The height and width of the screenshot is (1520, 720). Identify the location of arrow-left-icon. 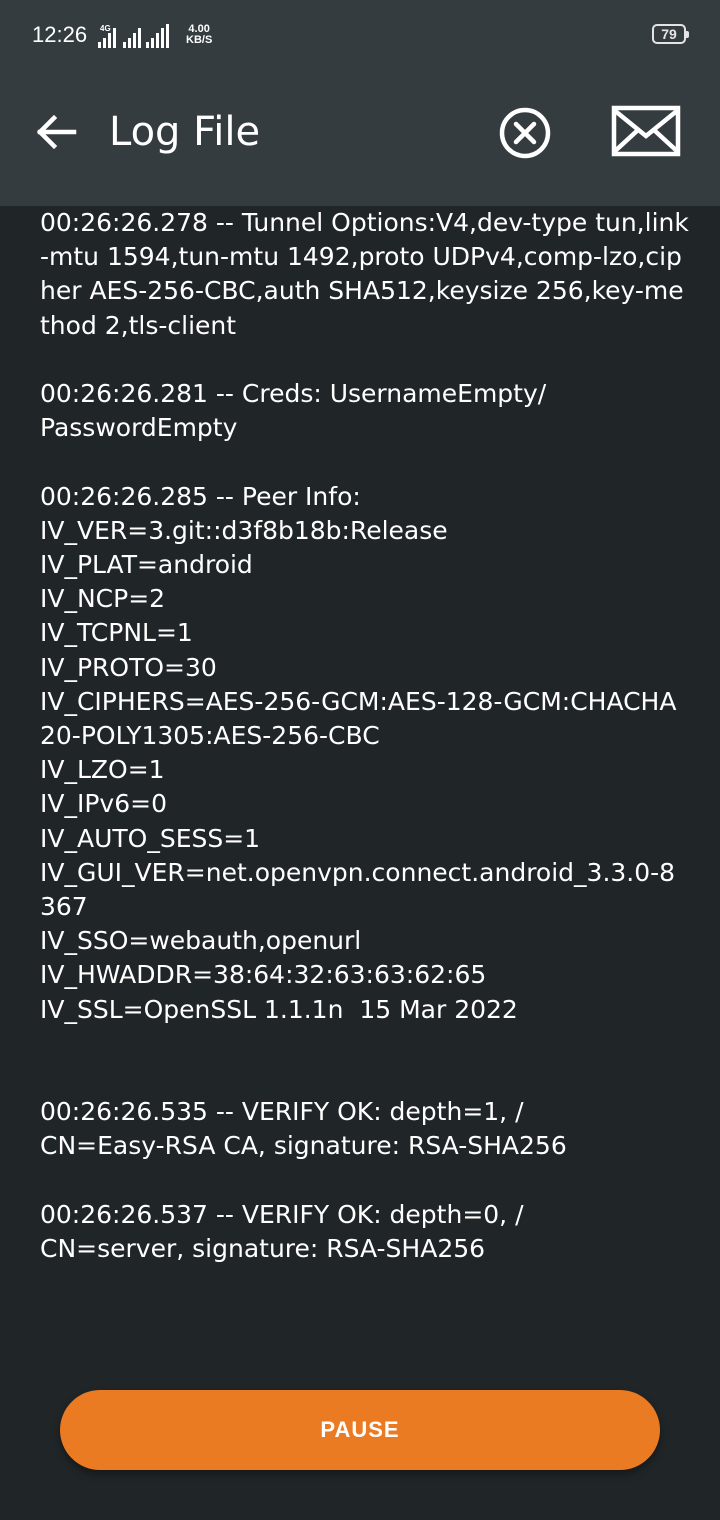
(56, 132).